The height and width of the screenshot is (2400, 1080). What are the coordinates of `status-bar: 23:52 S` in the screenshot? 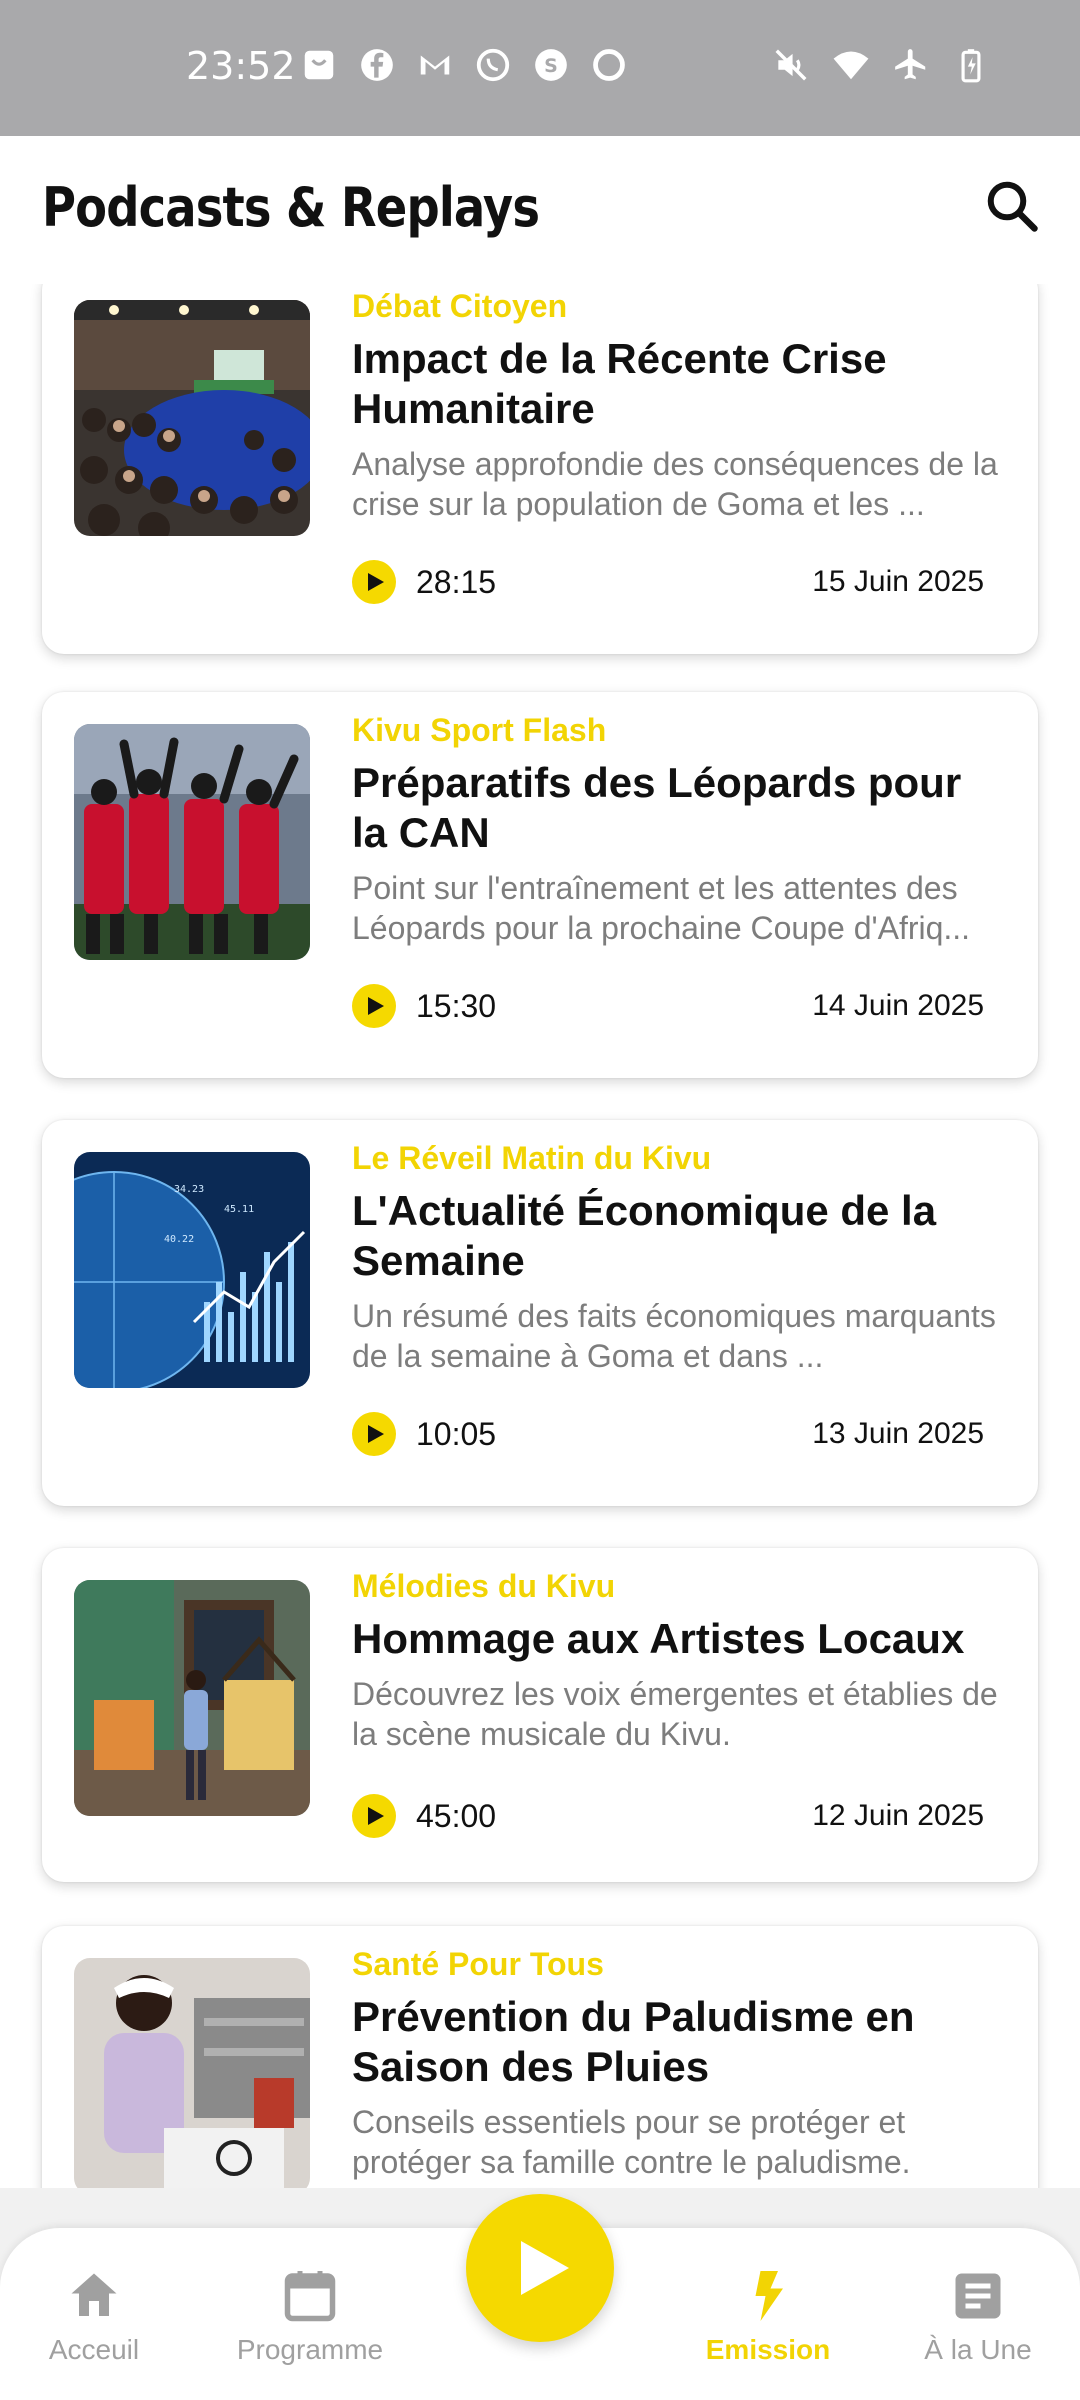 It's located at (540, 68).